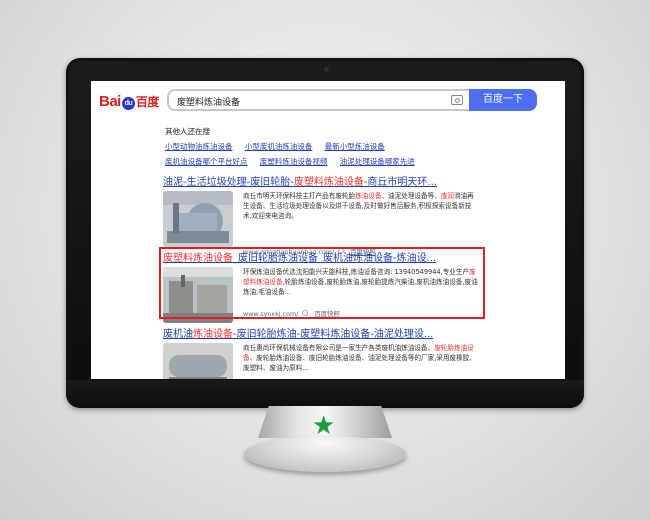  I want to click on related-link: 小型动物油炼油设备, so click(199, 146).